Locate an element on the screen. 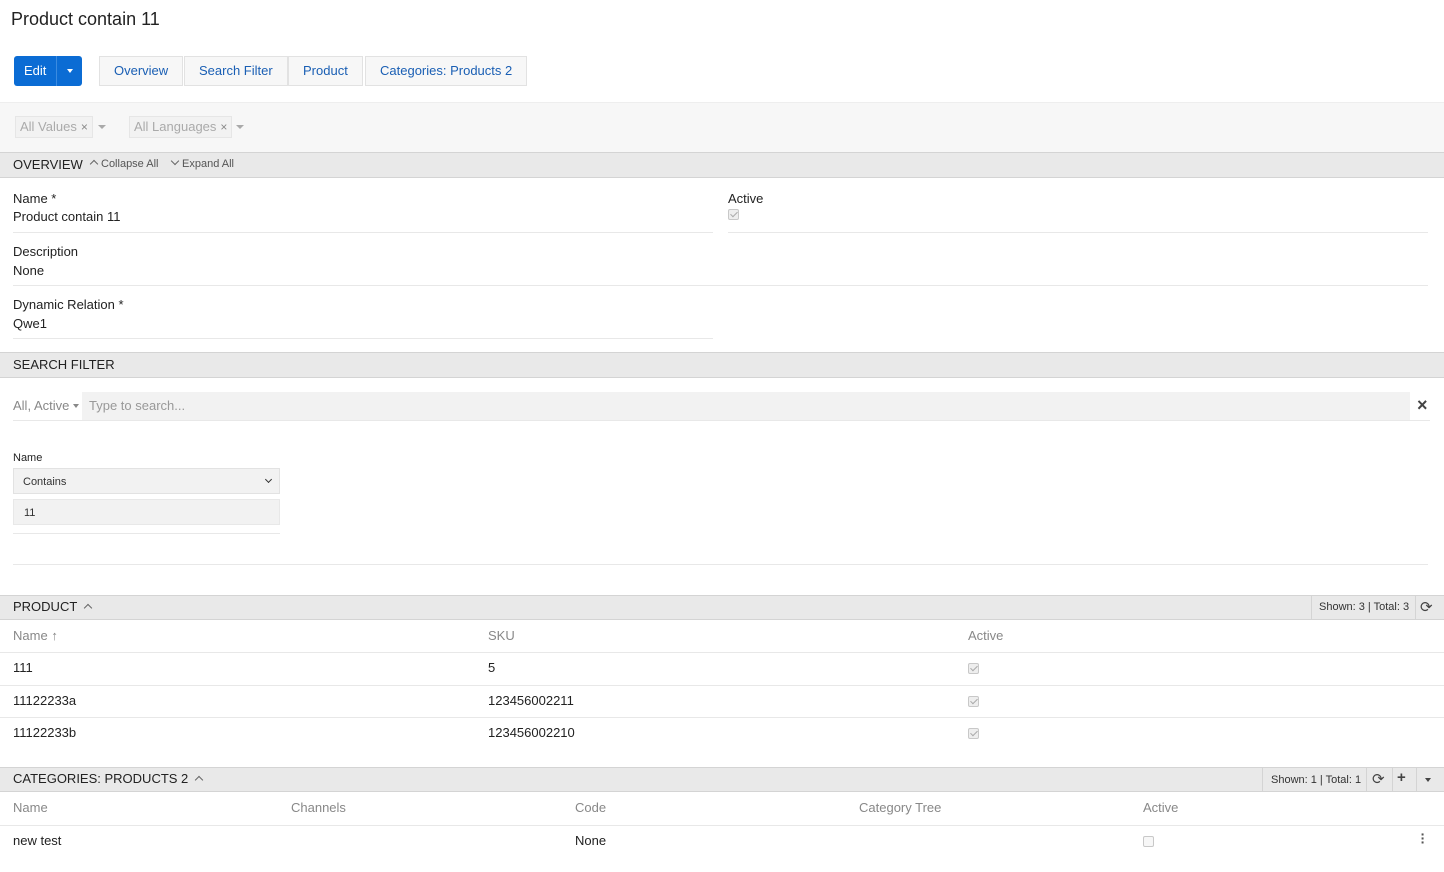 This screenshot has width=1444, height=872. scope-selector: All, Active is located at coordinates (40, 406).